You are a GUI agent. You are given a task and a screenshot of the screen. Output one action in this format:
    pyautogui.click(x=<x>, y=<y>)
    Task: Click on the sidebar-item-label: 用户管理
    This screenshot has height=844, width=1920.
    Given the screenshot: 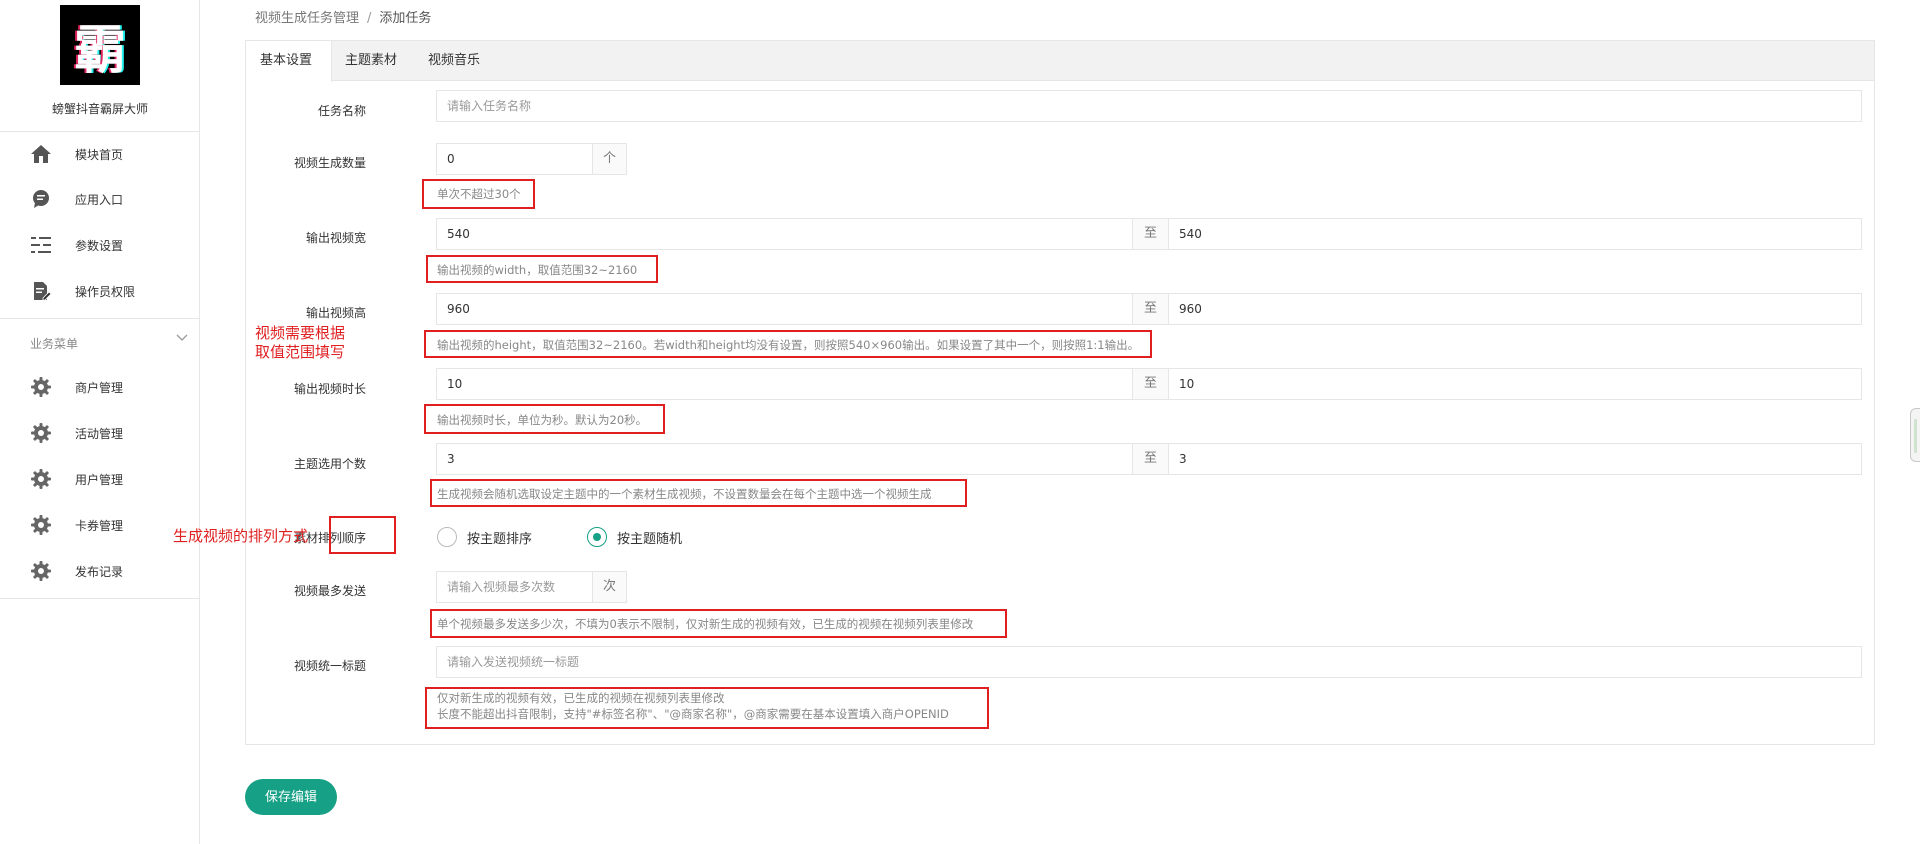 What is the action you would take?
    pyautogui.click(x=99, y=479)
    